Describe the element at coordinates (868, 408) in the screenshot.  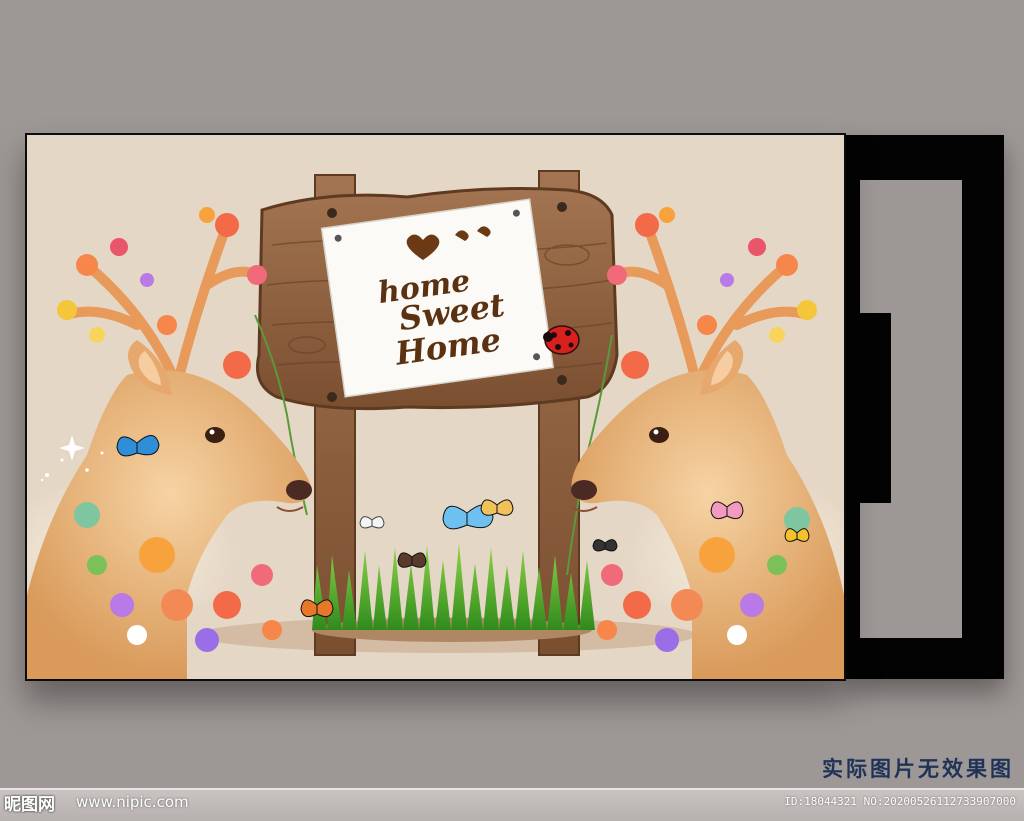
I see `back-frame-inset` at that location.